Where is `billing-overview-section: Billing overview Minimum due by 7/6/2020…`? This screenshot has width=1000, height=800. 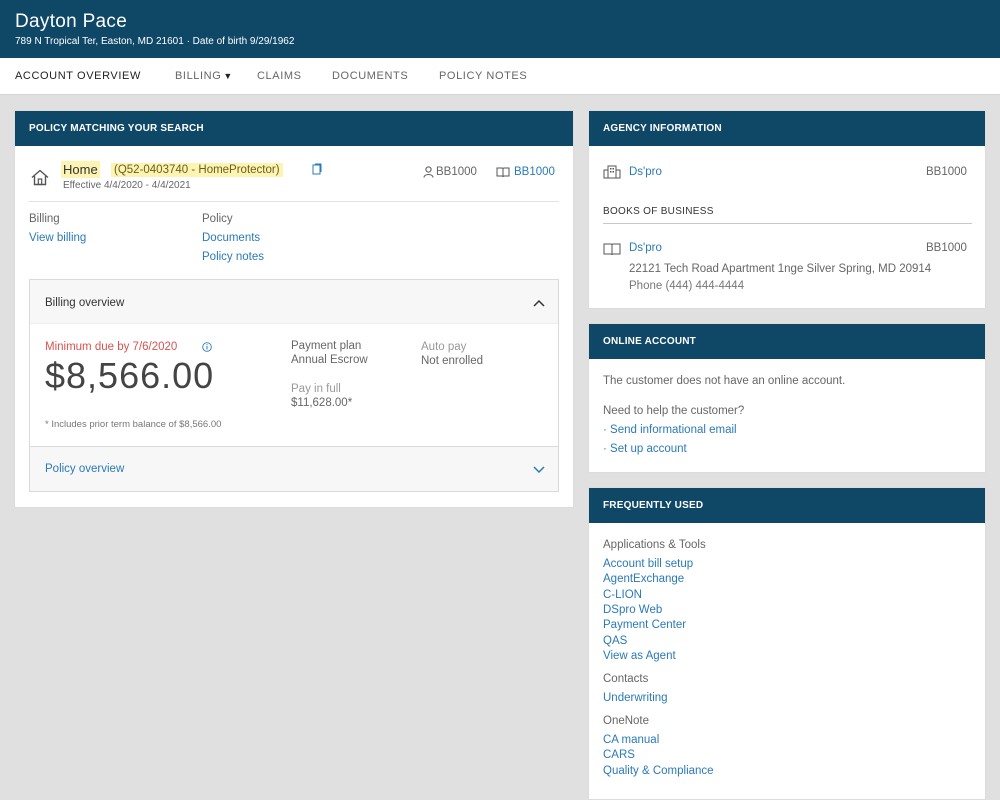 billing-overview-section: Billing overview Minimum due by 7/6/2020… is located at coordinates (294, 385).